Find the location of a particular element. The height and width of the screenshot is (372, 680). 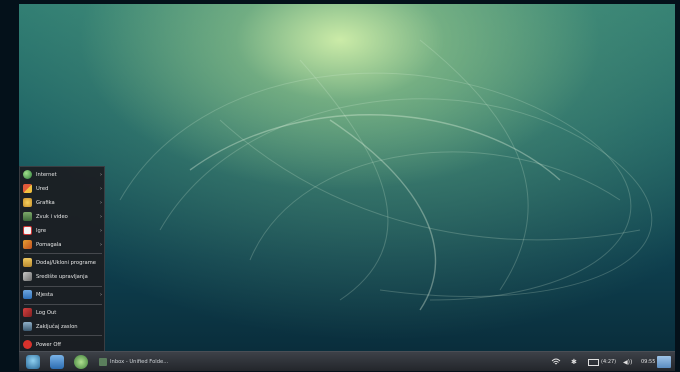

menu-item-label: Internet is located at coordinates (46, 174).